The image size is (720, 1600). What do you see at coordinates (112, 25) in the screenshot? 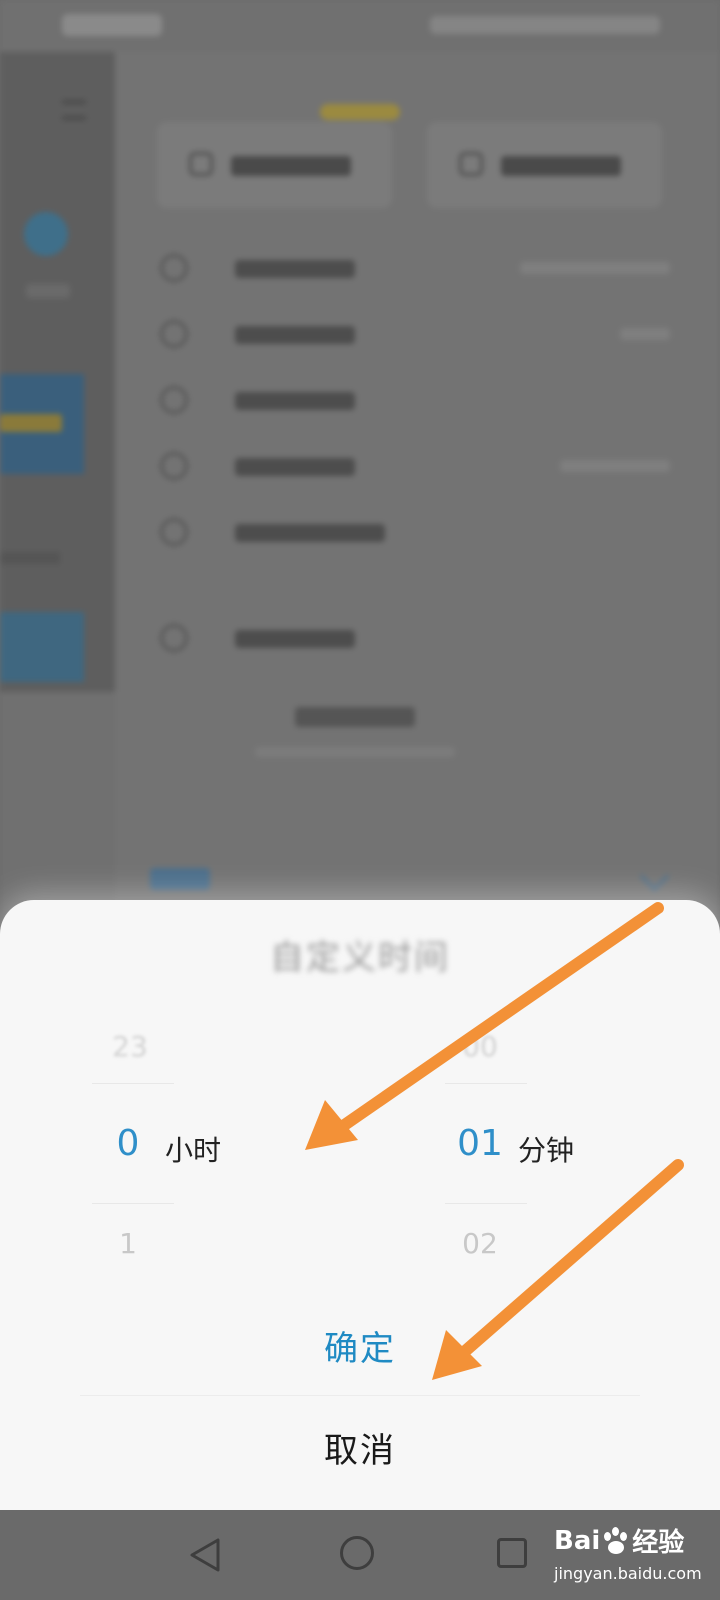
I see `signal-icon` at bounding box center [112, 25].